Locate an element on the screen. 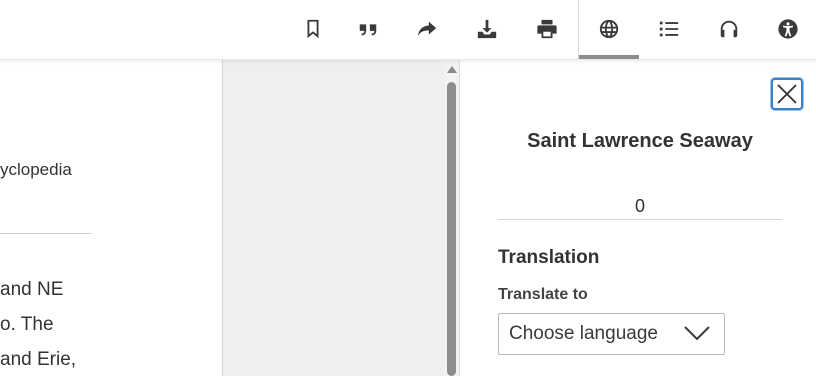 The height and width of the screenshot is (376, 816). scrollbar is located at coordinates (452, 218).